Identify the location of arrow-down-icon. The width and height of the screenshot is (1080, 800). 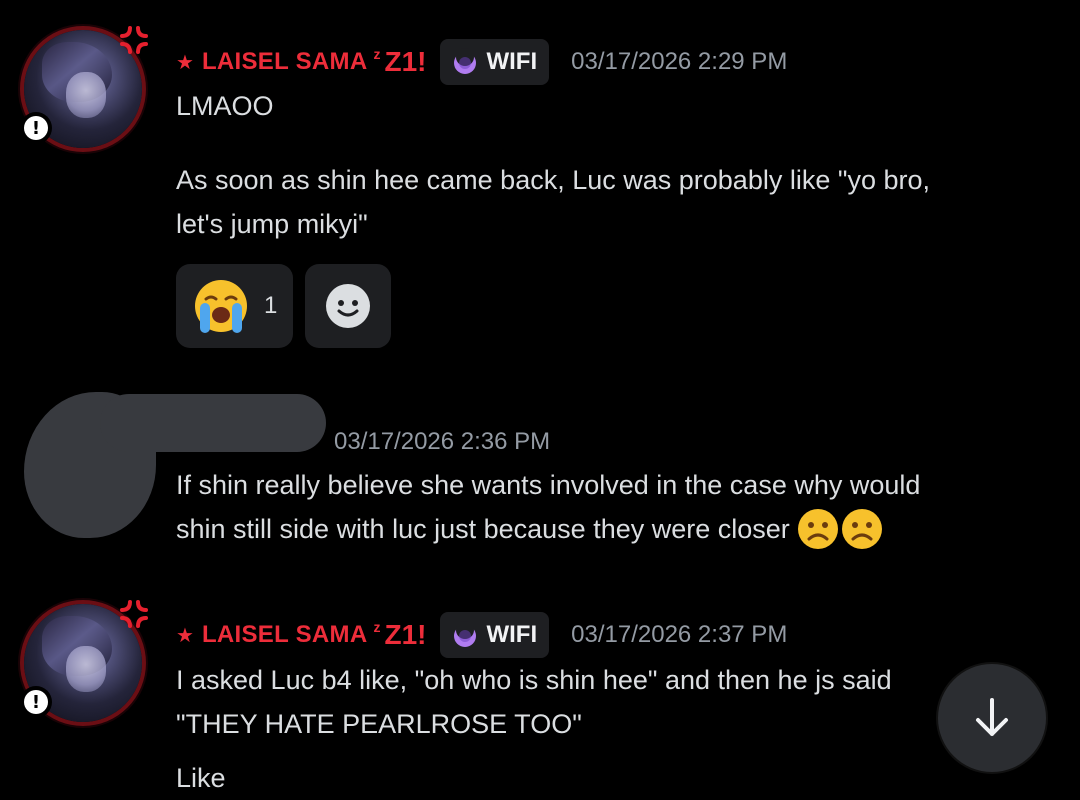
(992, 717).